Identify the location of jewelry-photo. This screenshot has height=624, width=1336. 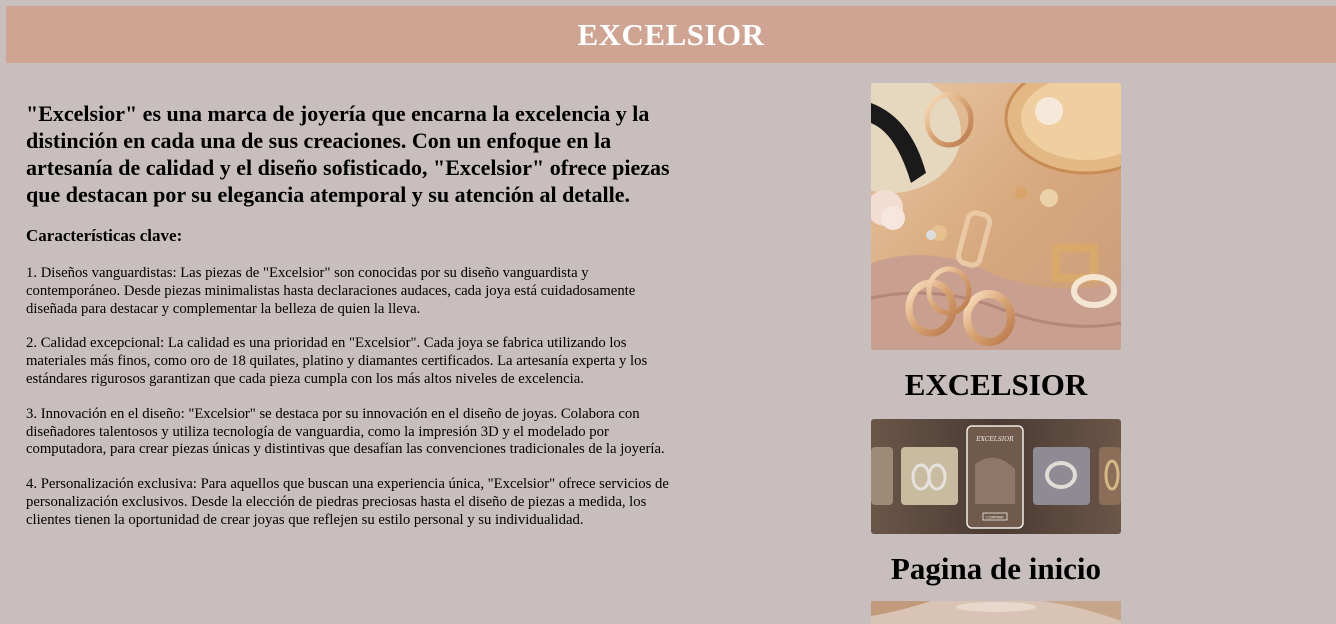
(996, 216).